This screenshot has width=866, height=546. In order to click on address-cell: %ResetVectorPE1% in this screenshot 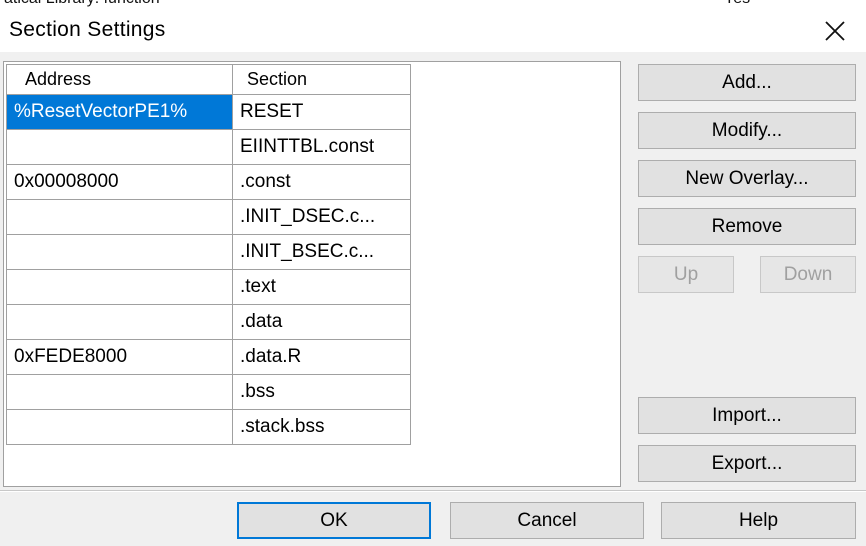, I will do `click(119, 112)`.